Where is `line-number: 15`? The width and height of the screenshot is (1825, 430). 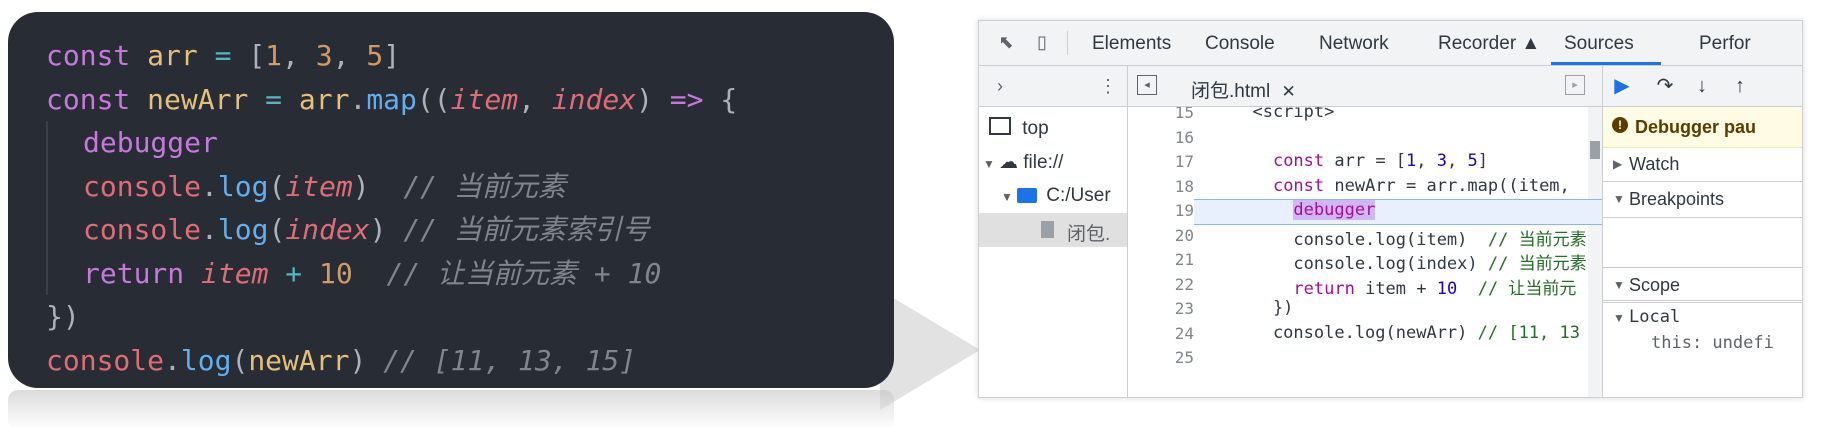
line-number: 15 is located at coordinates (1161, 114).